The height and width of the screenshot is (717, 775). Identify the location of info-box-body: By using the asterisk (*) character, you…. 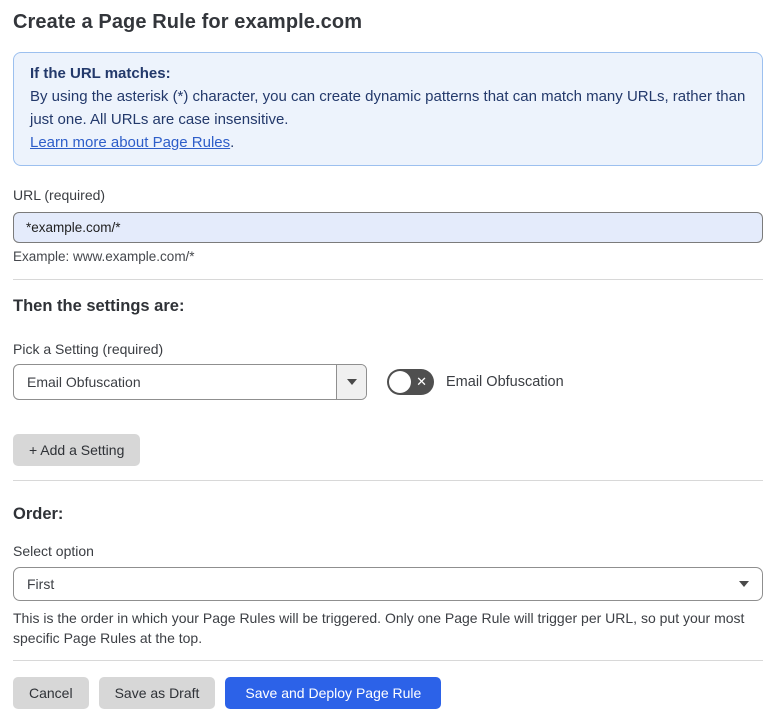
(388, 108).